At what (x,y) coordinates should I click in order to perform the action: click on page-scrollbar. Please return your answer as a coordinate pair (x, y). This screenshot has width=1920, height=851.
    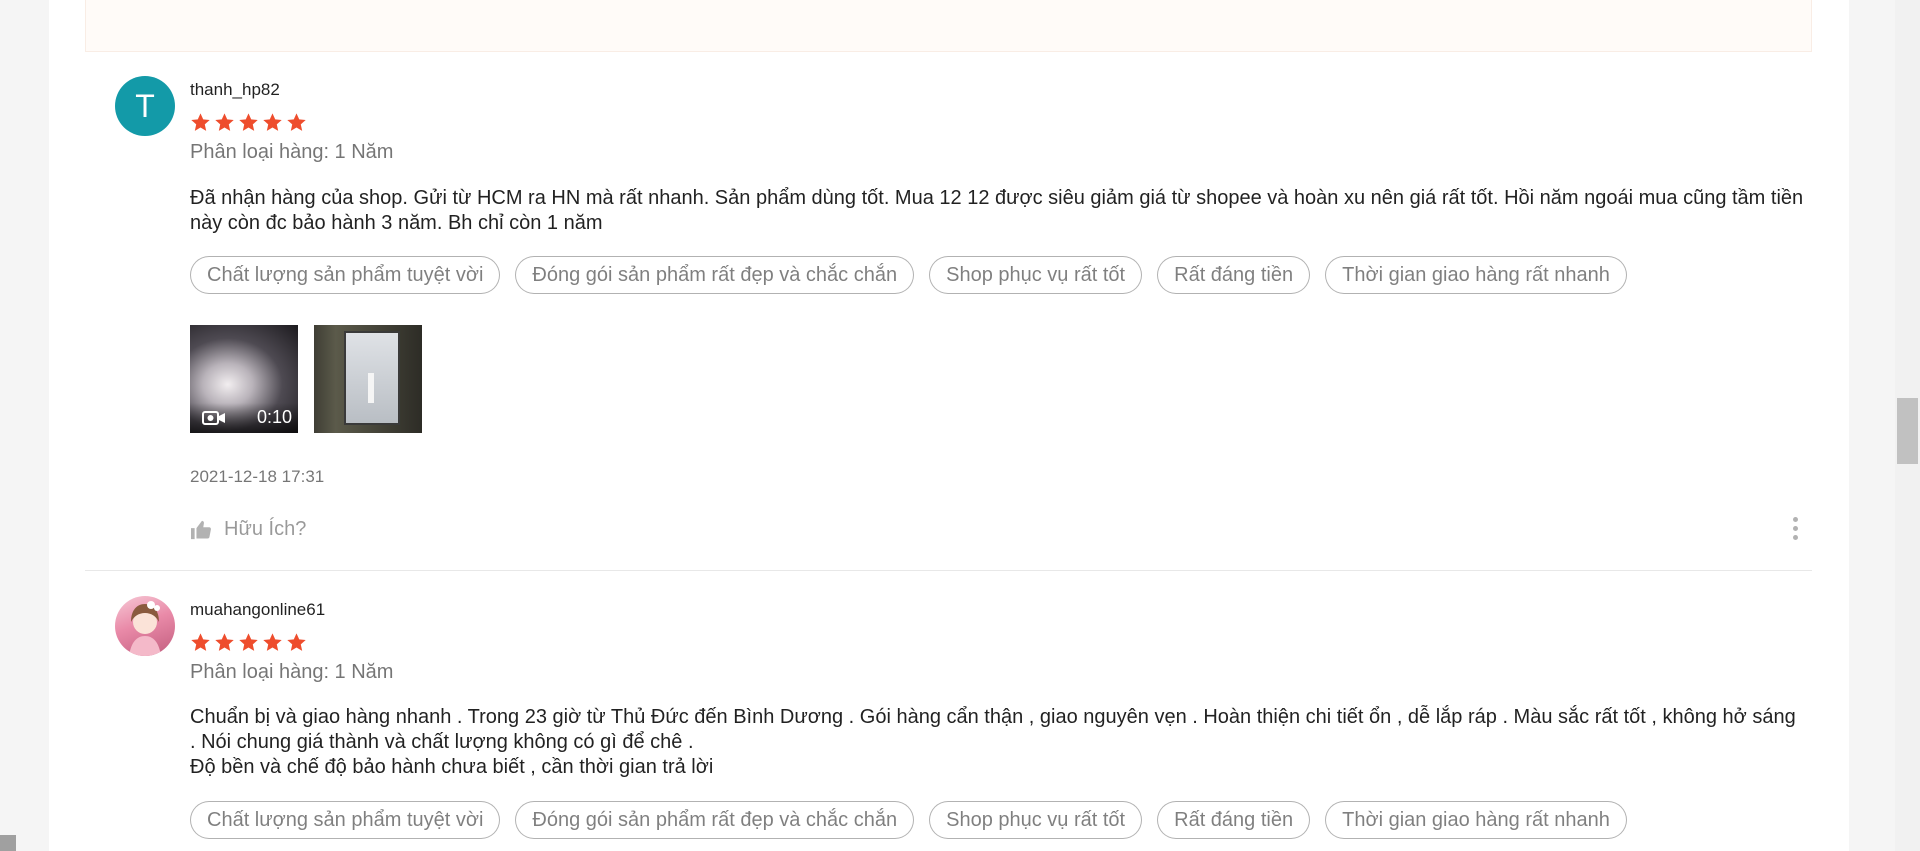
    Looking at the image, I should click on (1907, 425).